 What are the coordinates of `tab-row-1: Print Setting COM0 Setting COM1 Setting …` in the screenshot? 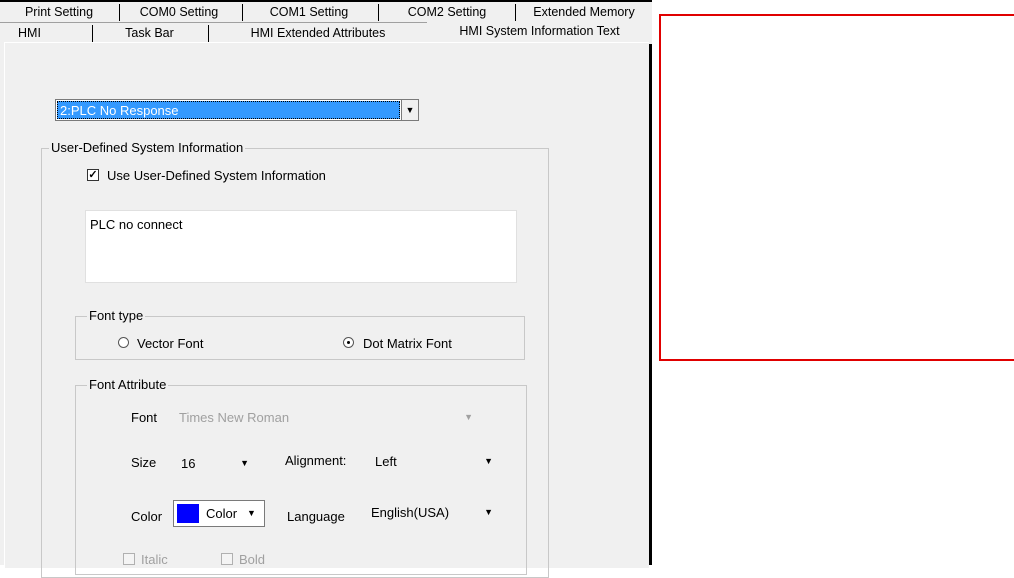 It's located at (326, 12).